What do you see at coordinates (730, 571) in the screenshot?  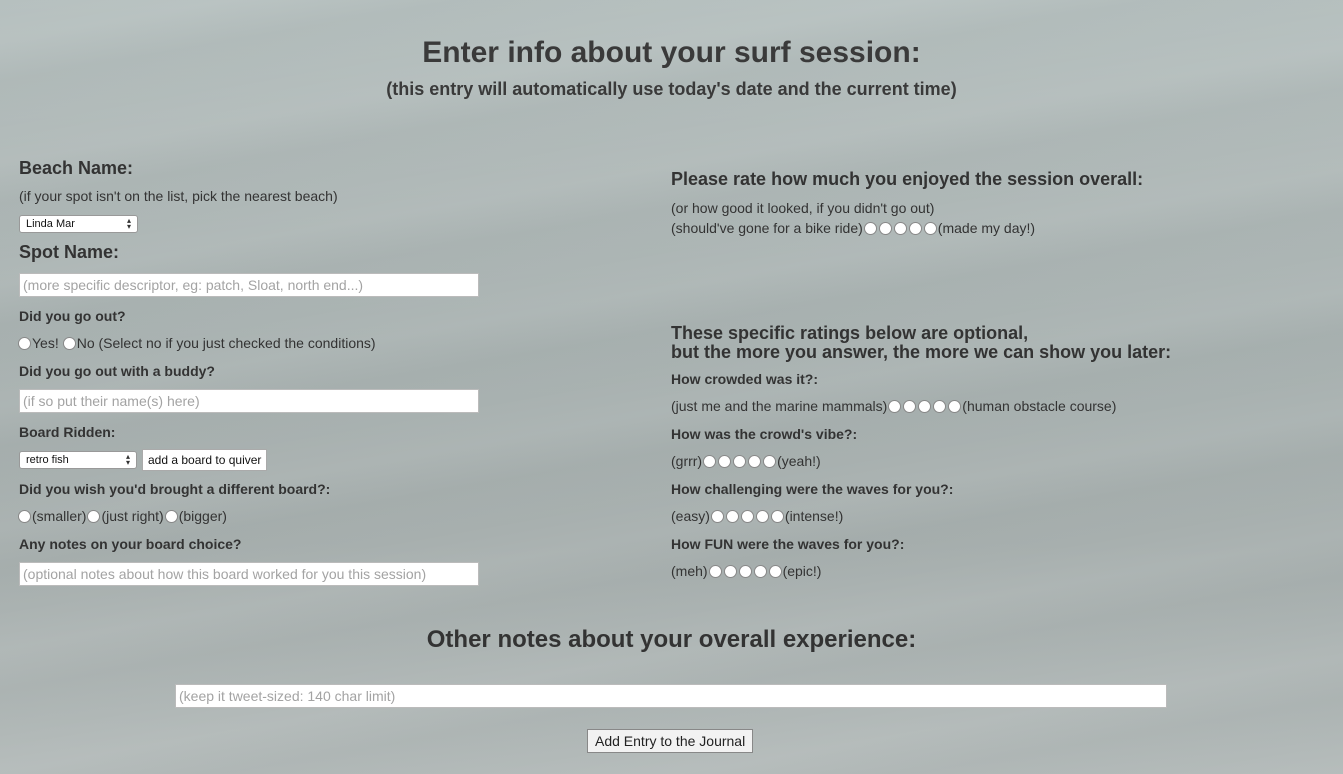 I see `fun-2-radio` at bounding box center [730, 571].